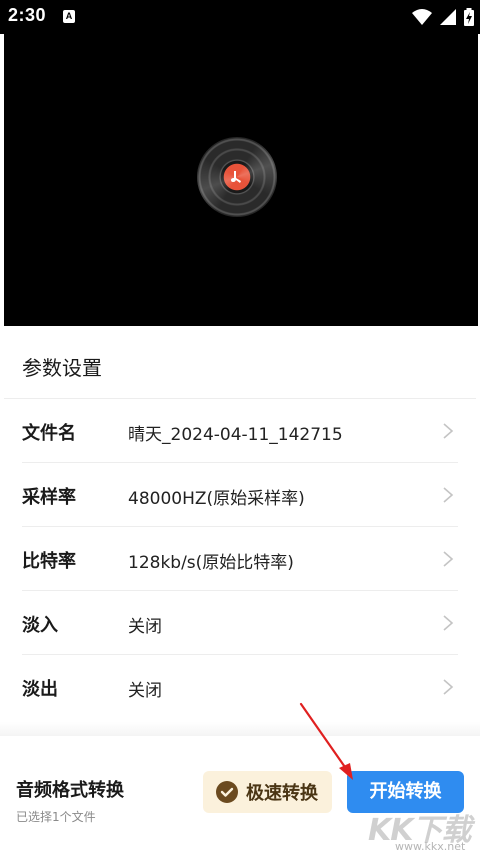 The image size is (480, 855). What do you see at coordinates (448, 17) in the screenshot?
I see `signal-icon` at bounding box center [448, 17].